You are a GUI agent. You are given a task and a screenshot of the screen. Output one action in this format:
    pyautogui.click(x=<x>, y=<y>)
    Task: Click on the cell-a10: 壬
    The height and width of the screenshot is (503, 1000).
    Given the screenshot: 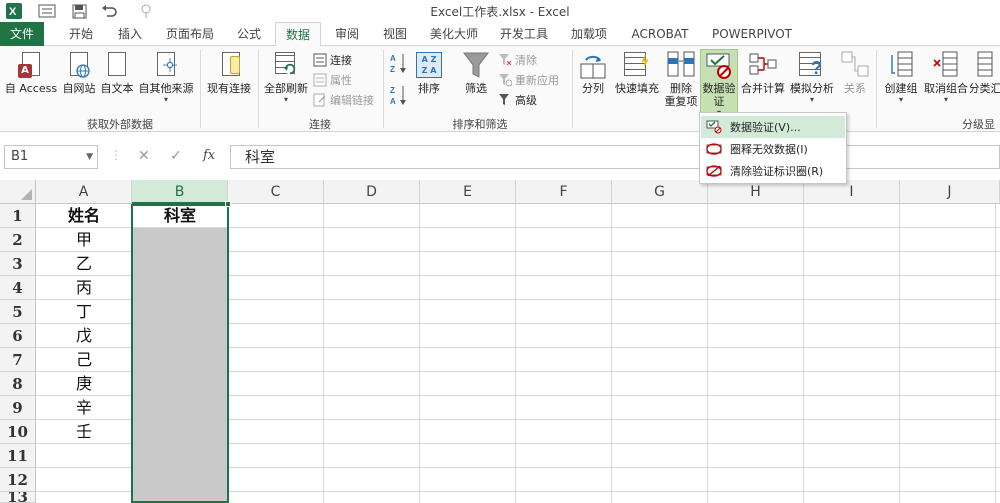 What is the action you would take?
    pyautogui.click(x=84, y=432)
    